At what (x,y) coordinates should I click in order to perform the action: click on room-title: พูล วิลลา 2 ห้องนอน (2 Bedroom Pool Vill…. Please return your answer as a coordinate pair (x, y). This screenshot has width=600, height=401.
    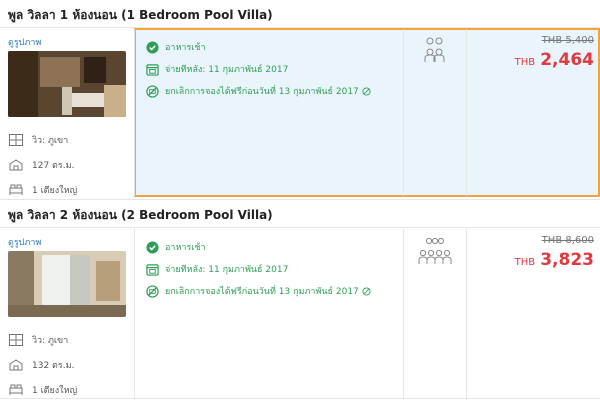
    Looking at the image, I should click on (300, 214).